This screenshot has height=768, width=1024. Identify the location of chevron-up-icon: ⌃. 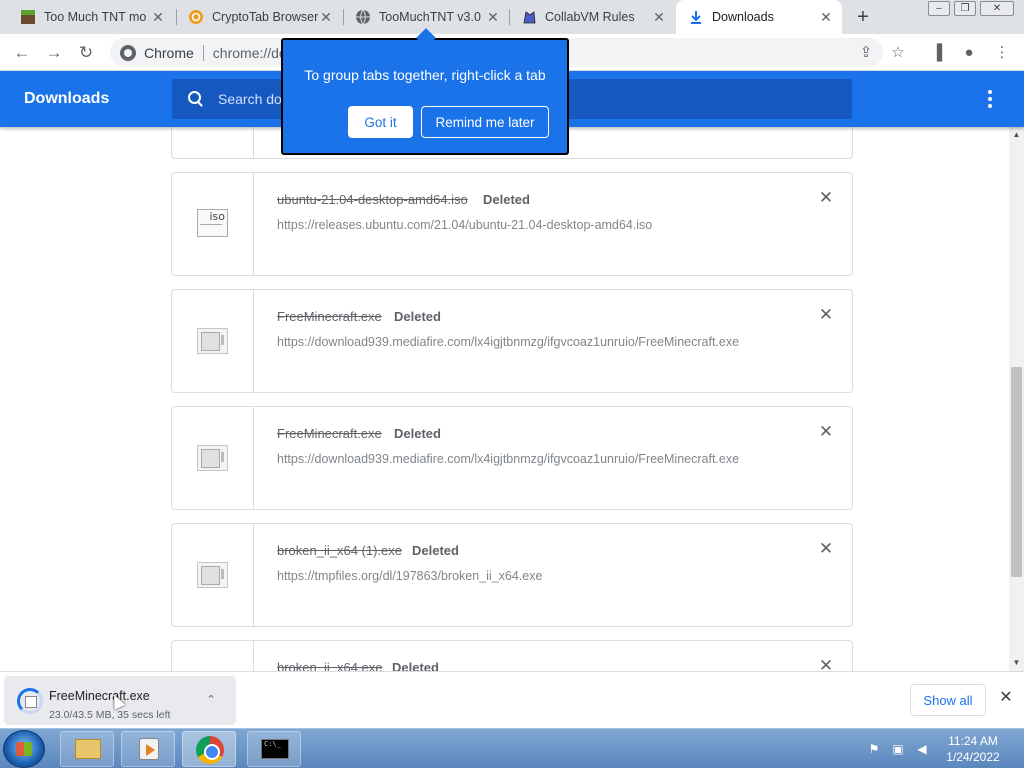
(211, 700).